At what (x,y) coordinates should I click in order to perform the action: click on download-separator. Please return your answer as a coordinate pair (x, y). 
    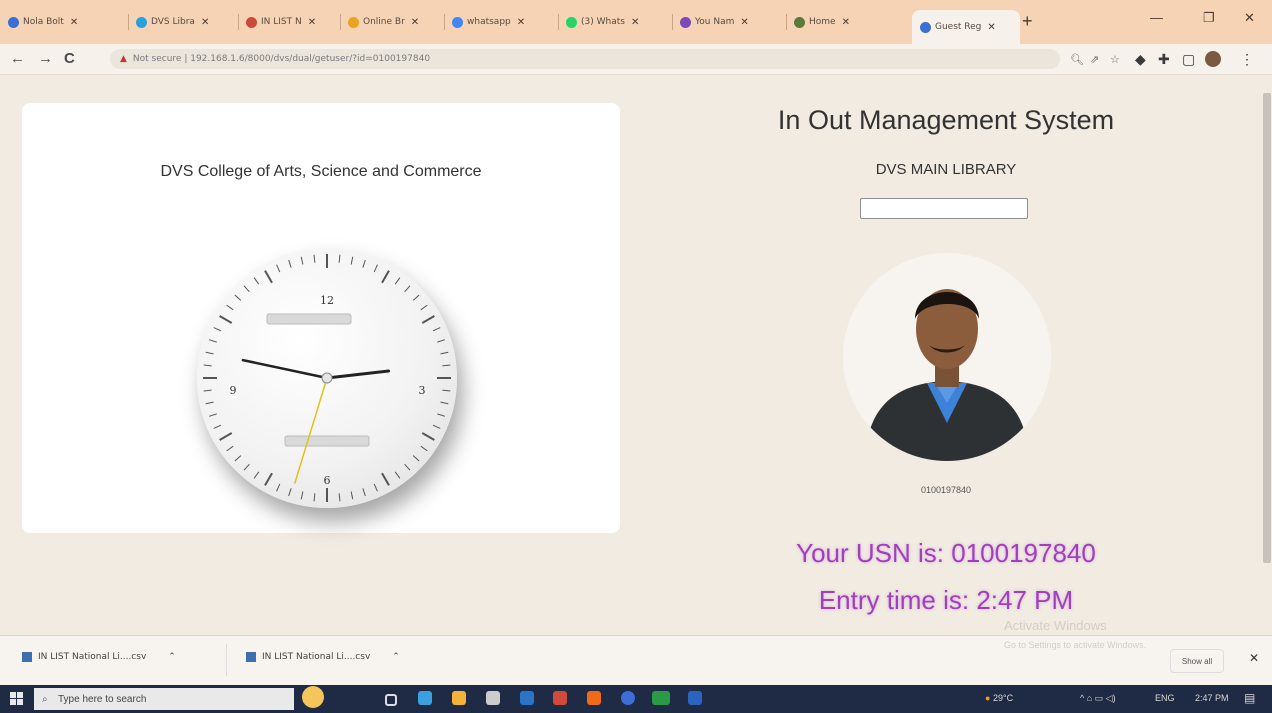
    Looking at the image, I should click on (226, 660).